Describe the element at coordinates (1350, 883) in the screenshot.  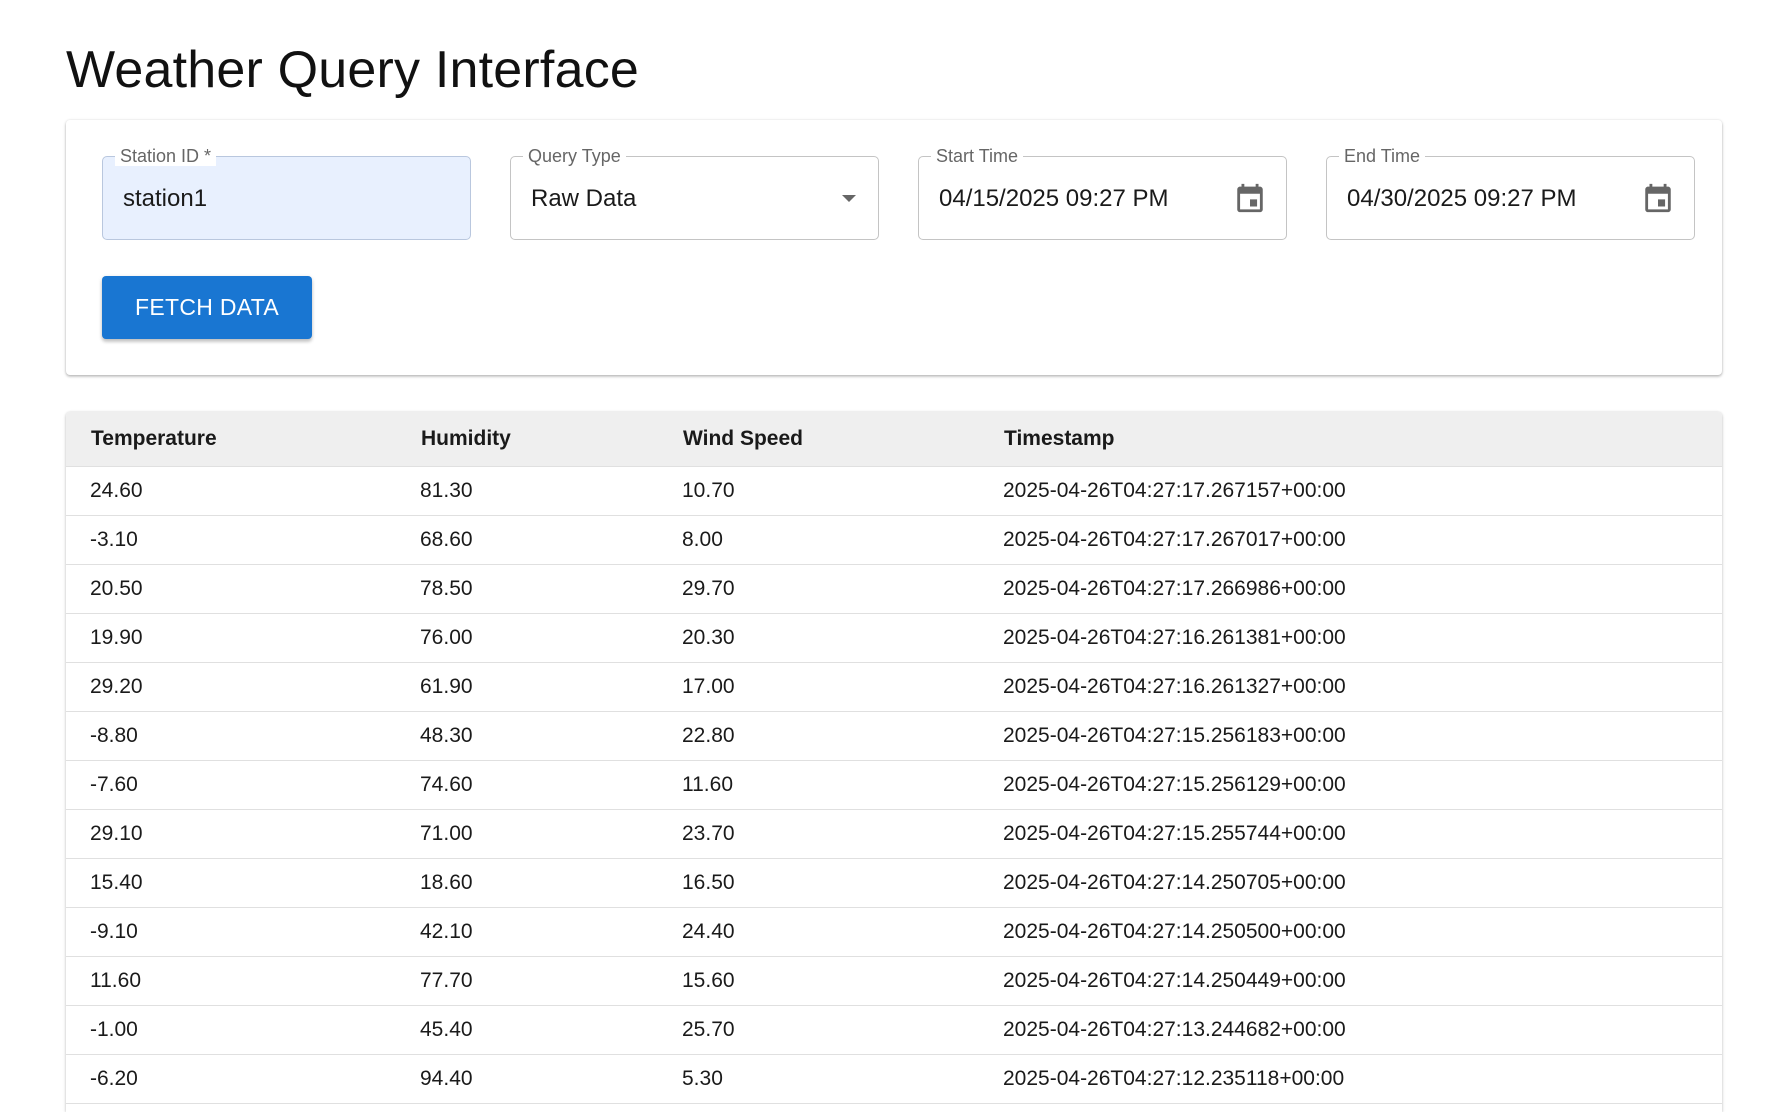
I see `timestamp-cell: 2025-04-26T04:27:14.250705+00:00` at that location.